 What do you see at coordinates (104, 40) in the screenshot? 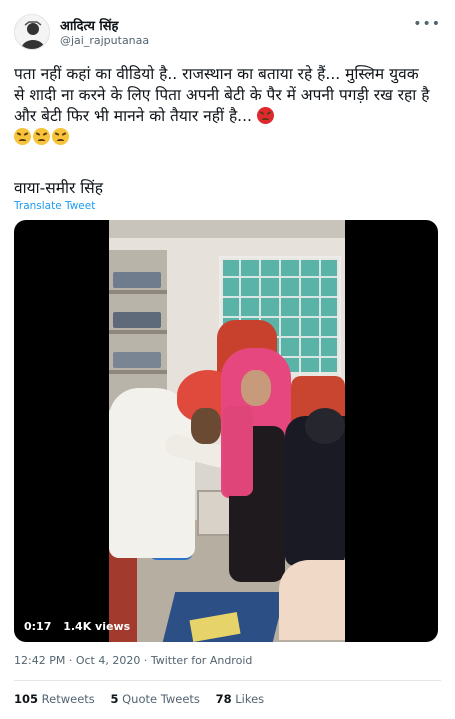
I see `user-handle: @jai_rajputanaa` at bounding box center [104, 40].